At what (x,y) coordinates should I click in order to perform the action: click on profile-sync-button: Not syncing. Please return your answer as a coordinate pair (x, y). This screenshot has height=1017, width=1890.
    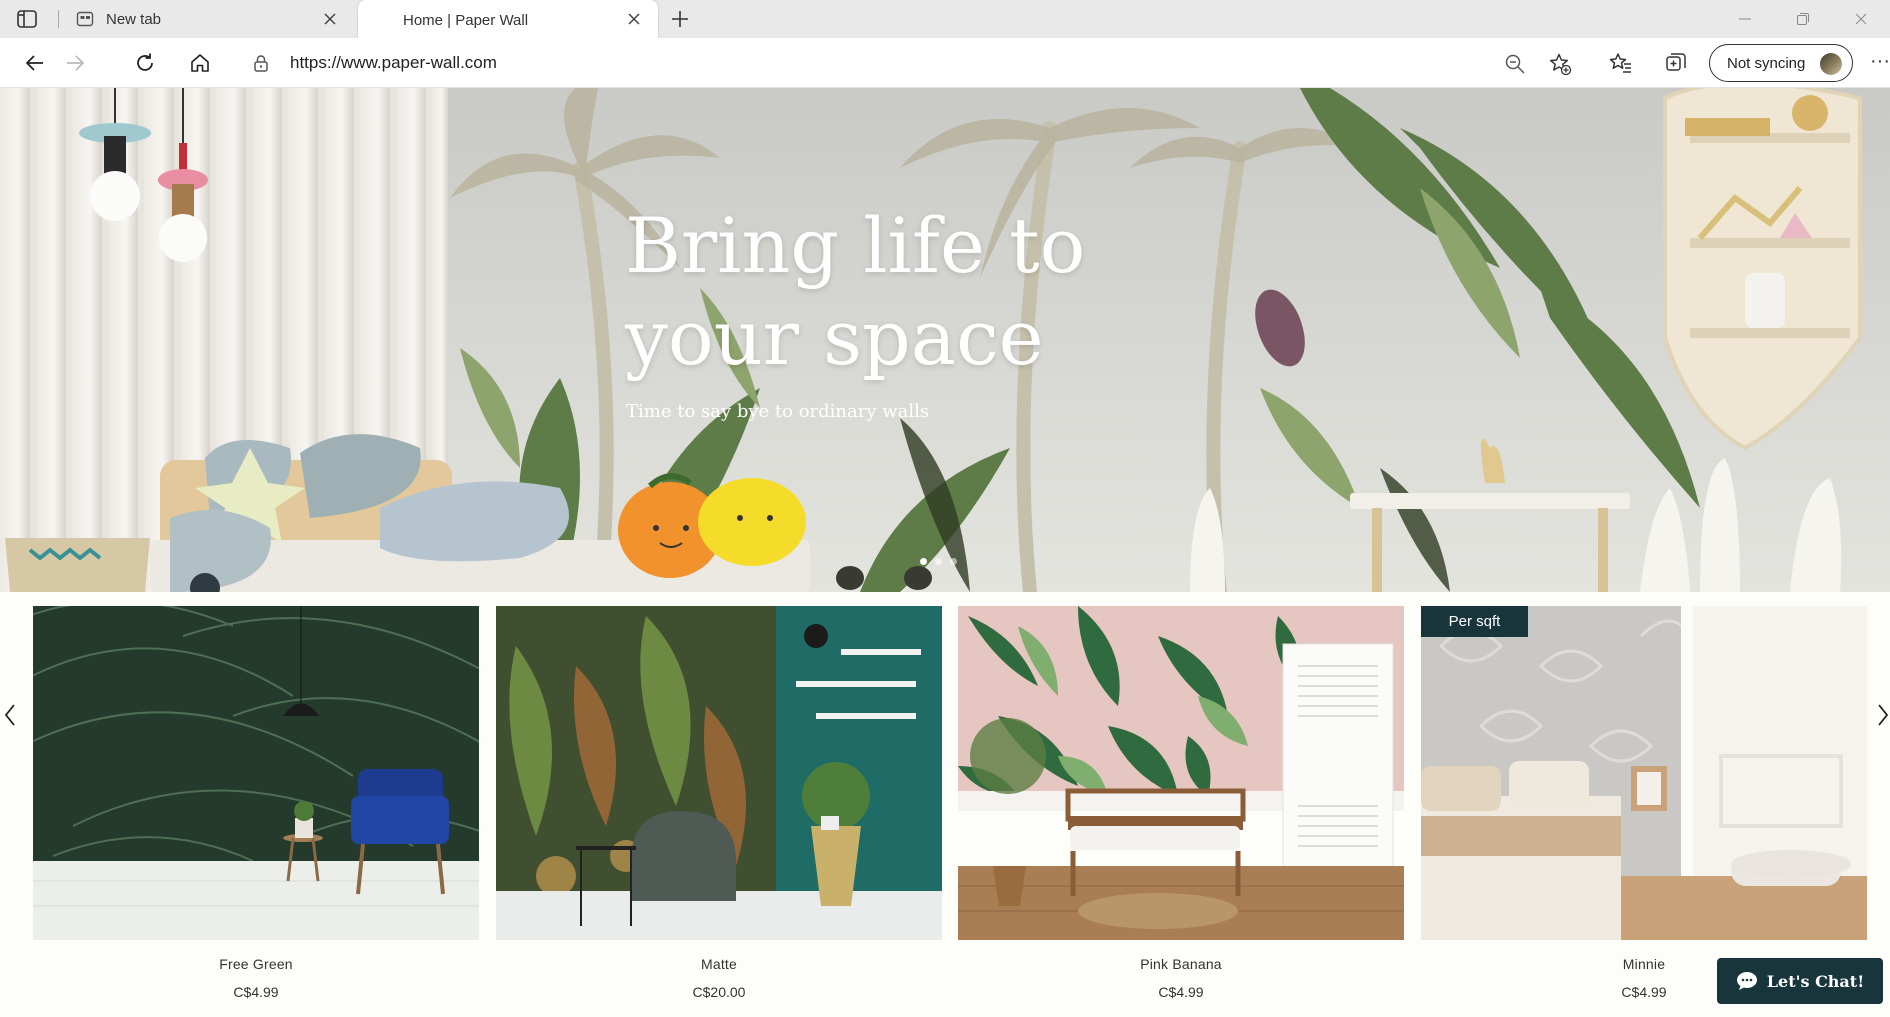
    Looking at the image, I should click on (1781, 63).